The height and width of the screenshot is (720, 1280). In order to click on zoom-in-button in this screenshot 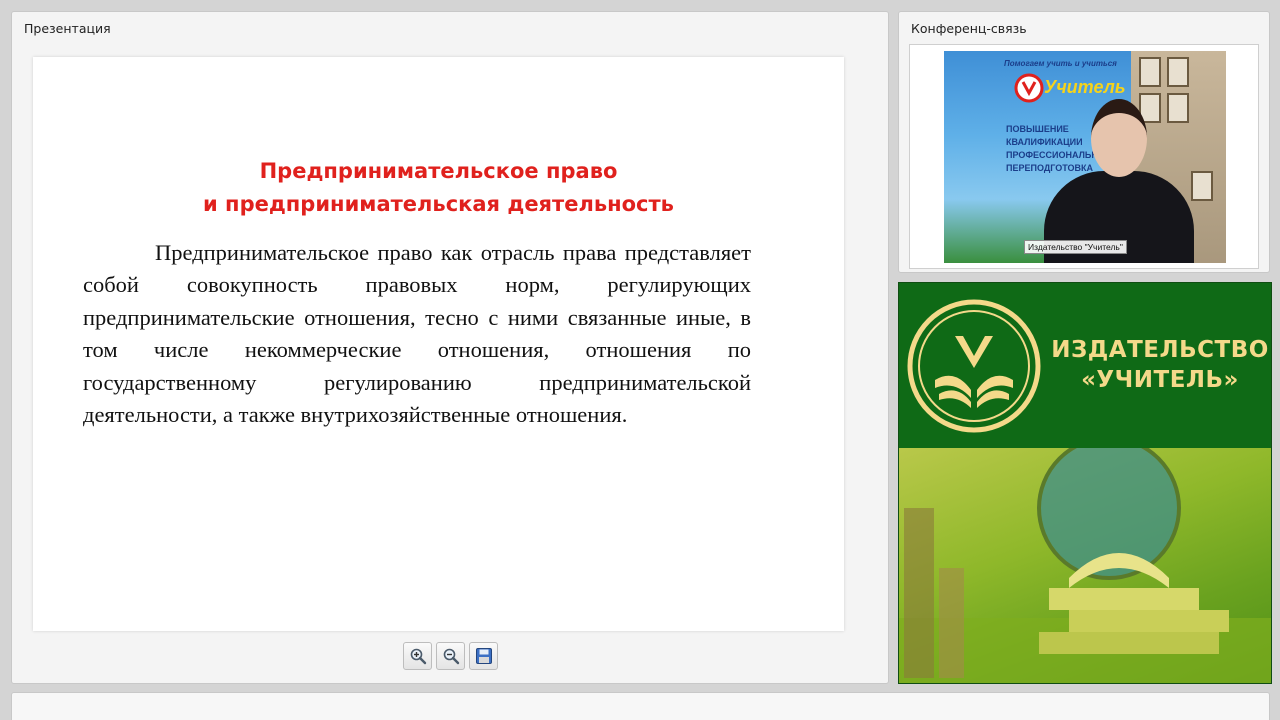, I will do `click(417, 656)`.